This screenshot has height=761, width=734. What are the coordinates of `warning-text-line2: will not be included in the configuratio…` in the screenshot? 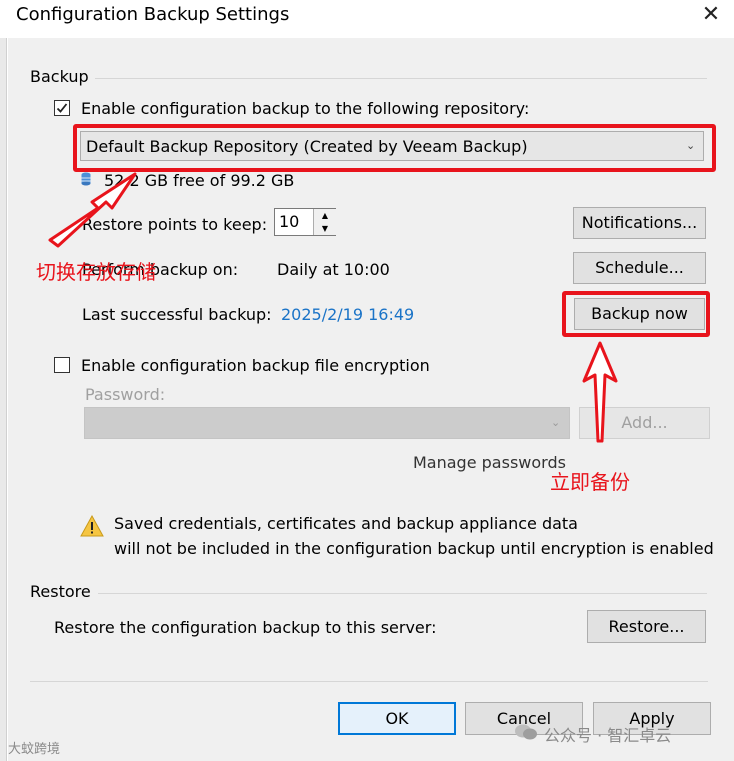 It's located at (414, 548).